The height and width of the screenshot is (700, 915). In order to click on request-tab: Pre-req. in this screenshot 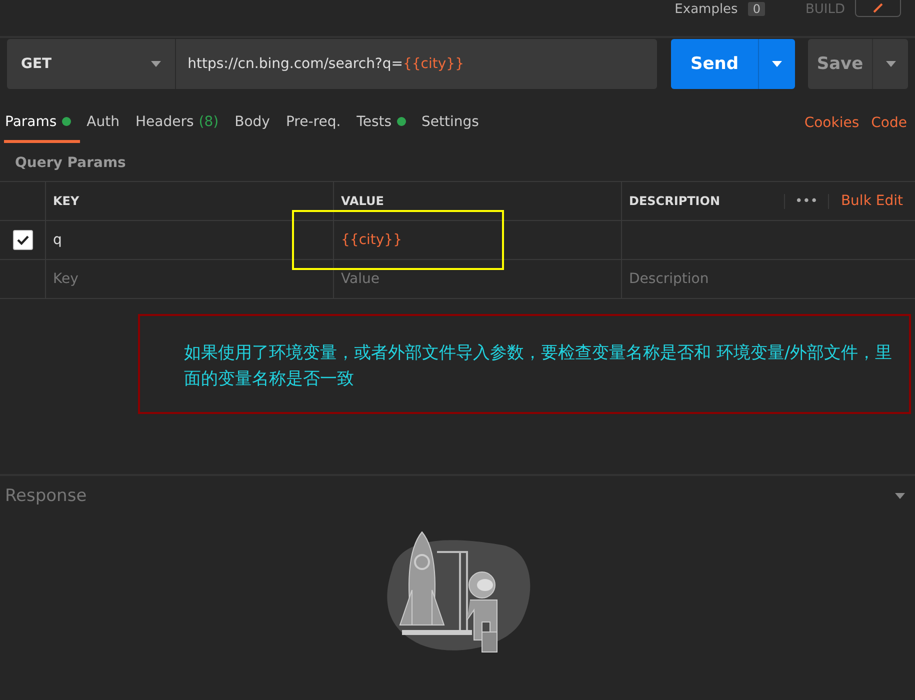, I will do `click(317, 123)`.